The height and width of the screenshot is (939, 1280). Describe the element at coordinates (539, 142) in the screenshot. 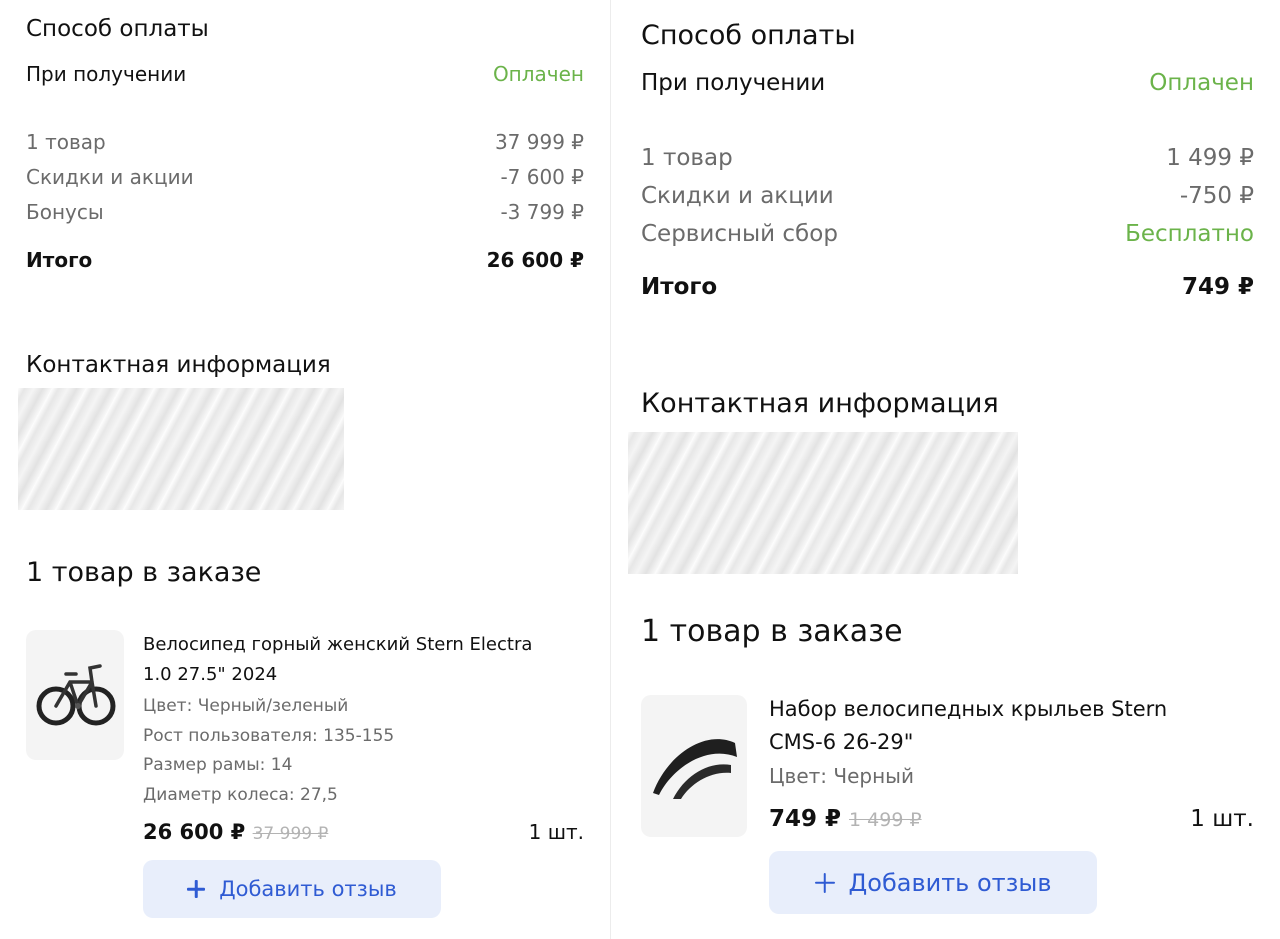

I see `summary-value-items: 37 999 ₽` at that location.